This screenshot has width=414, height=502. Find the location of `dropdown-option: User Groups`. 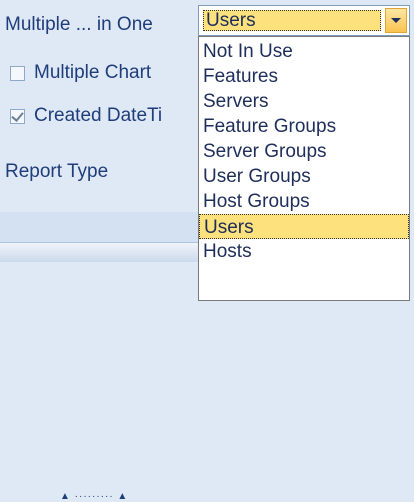

dropdown-option: User Groups is located at coordinates (304, 176).